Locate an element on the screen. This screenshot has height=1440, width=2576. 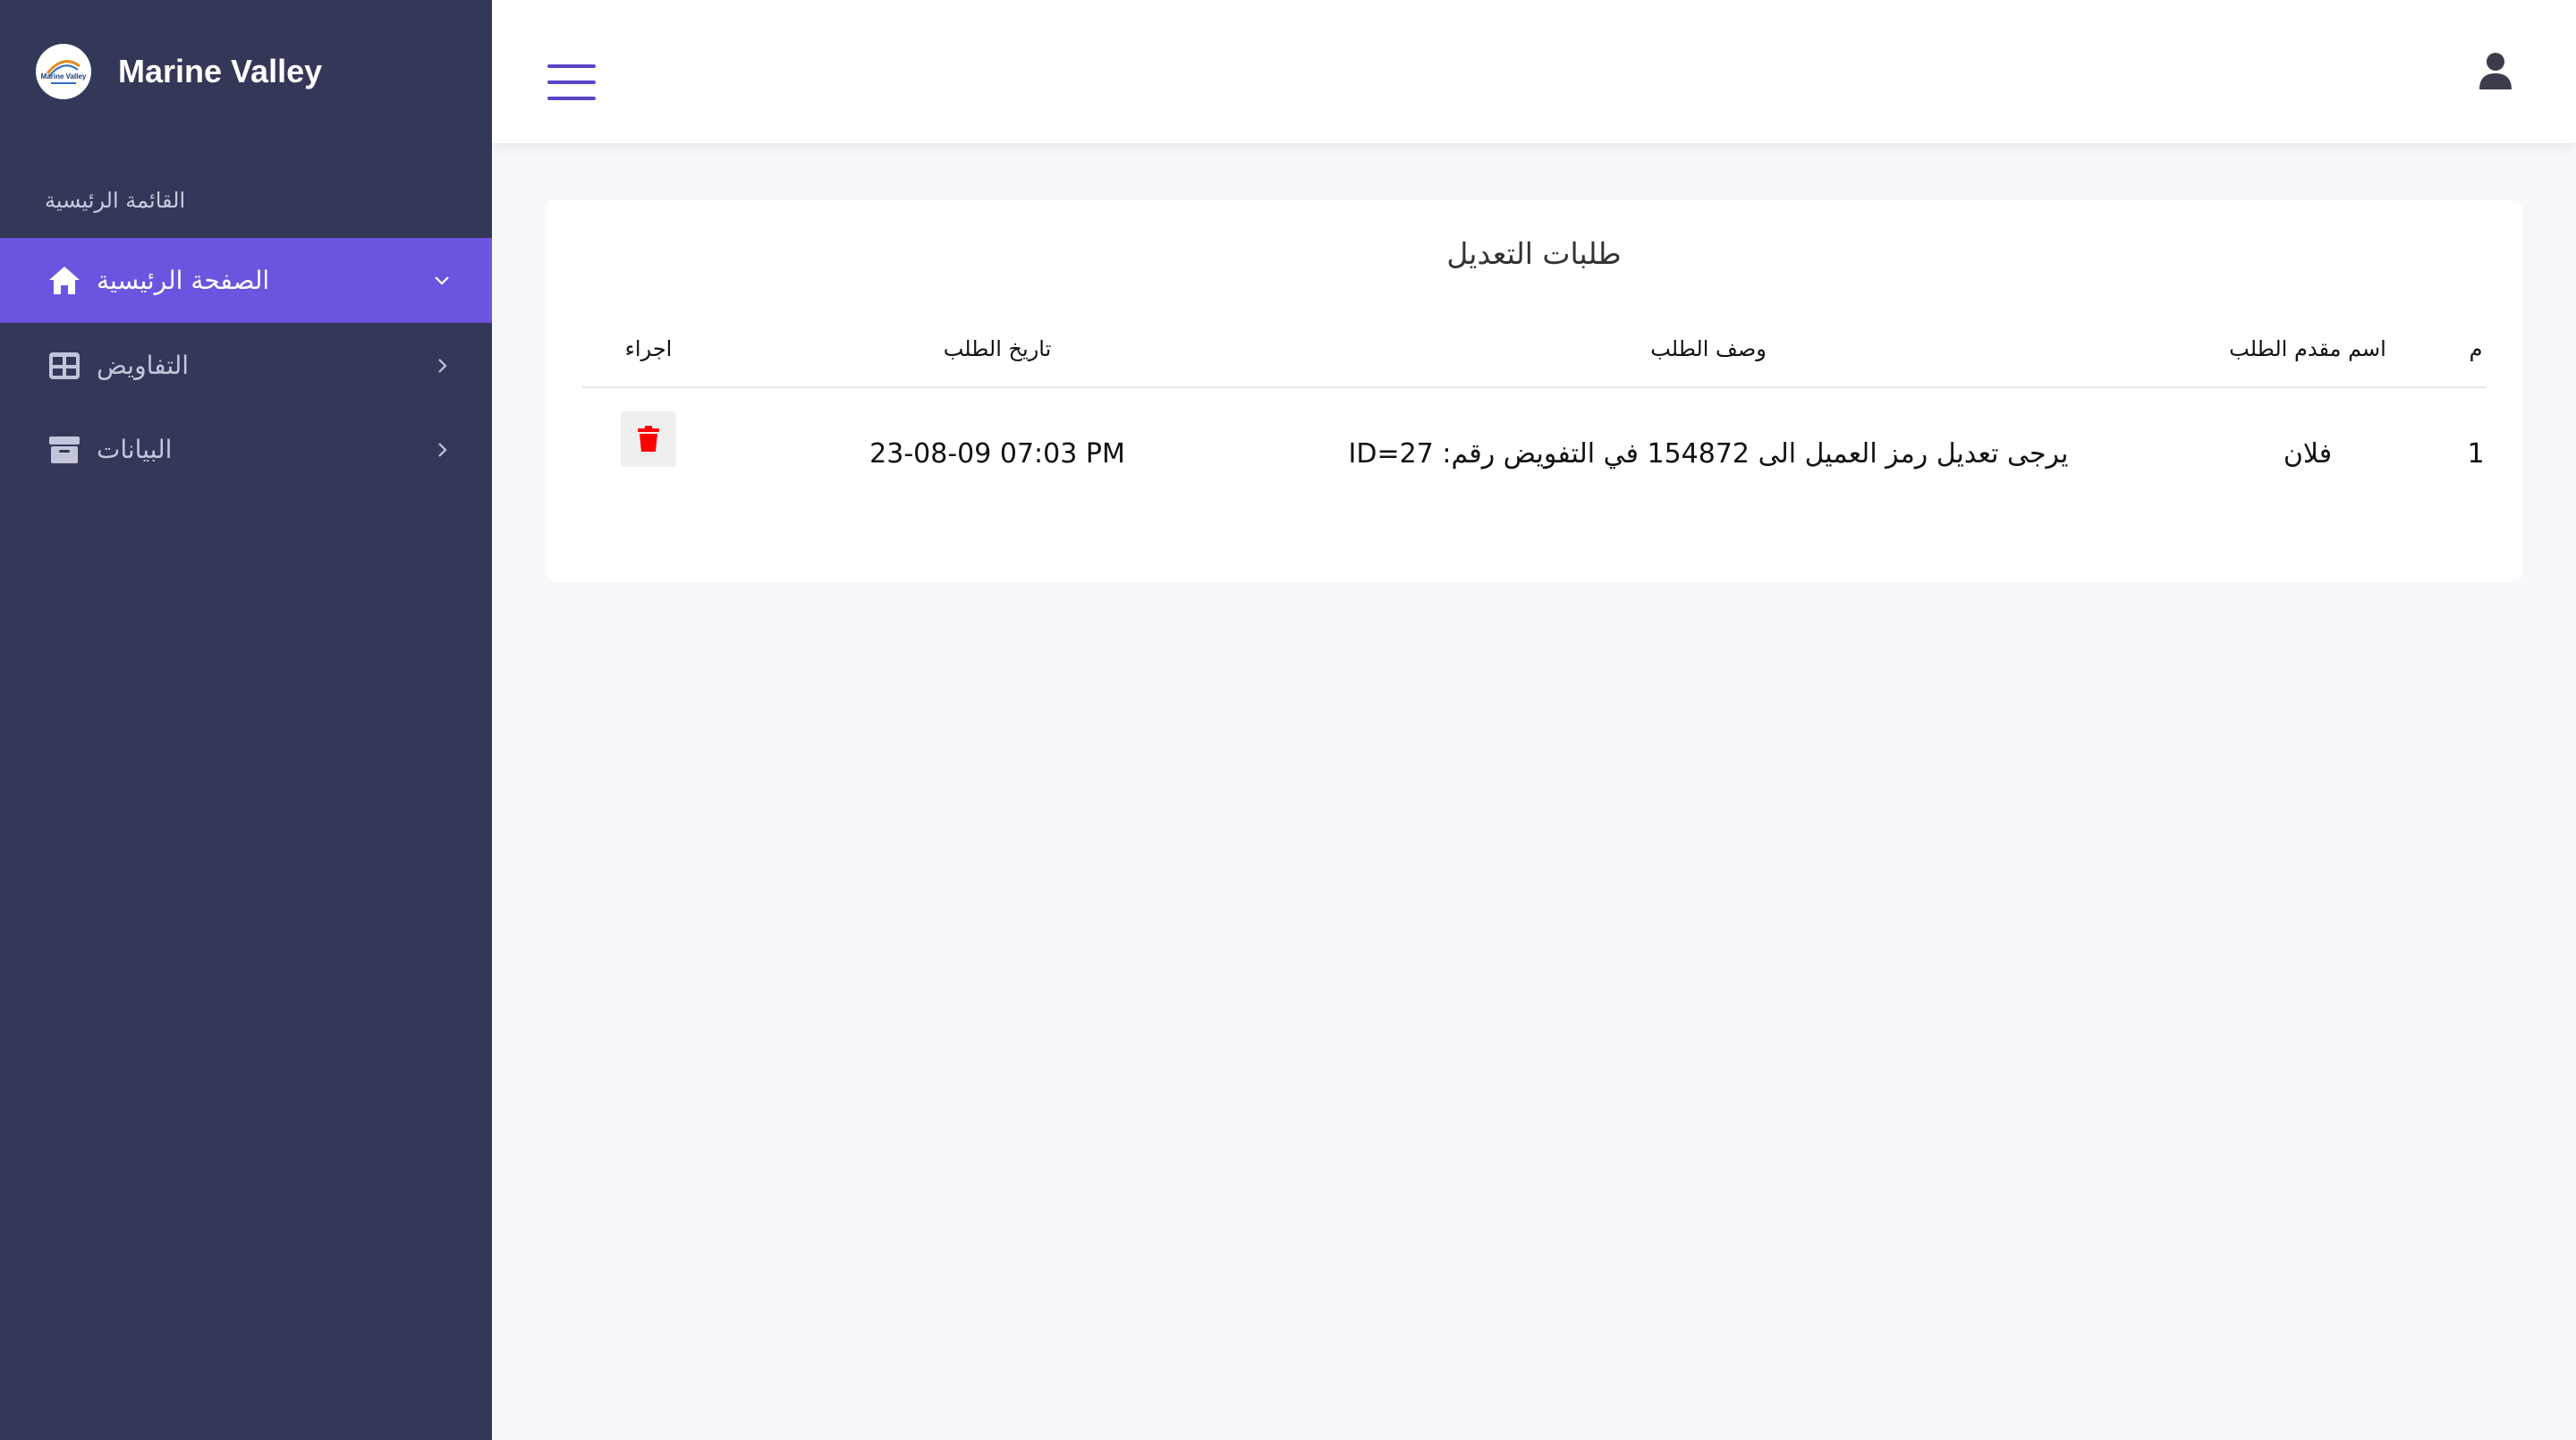
user-icon is located at coordinates (2495, 72).